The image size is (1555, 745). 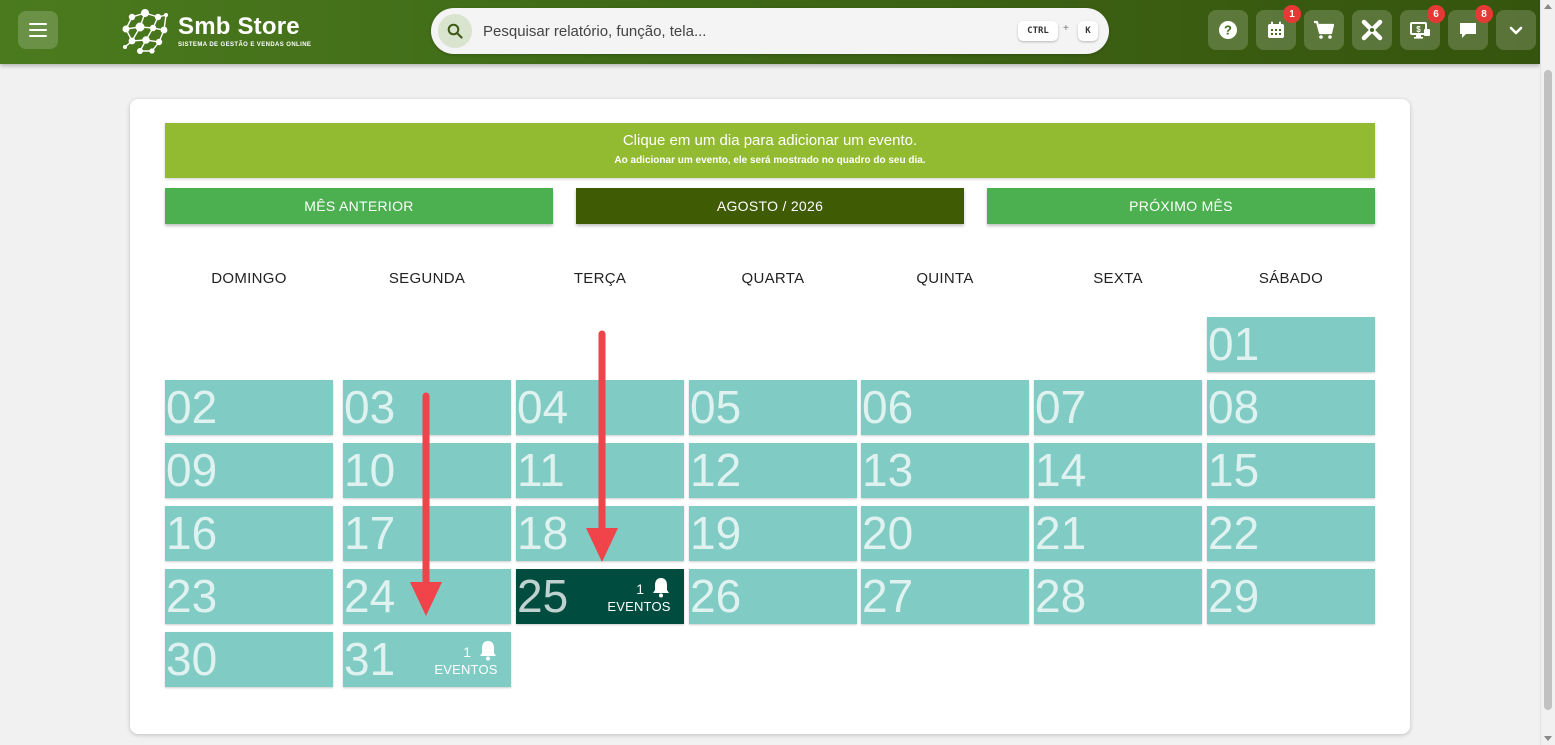 What do you see at coordinates (773, 533) in the screenshot?
I see `calendar-day-cell: 19` at bounding box center [773, 533].